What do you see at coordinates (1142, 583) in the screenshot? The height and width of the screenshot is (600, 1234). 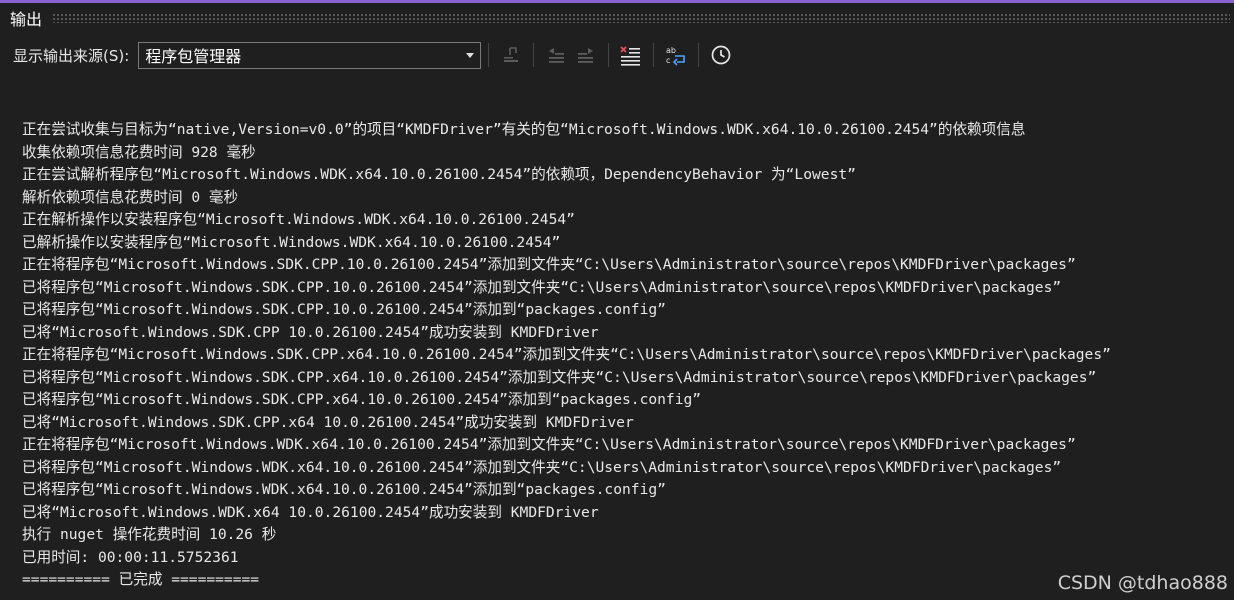 I see `csdn-watermark: CSDN @tdhao888` at bounding box center [1142, 583].